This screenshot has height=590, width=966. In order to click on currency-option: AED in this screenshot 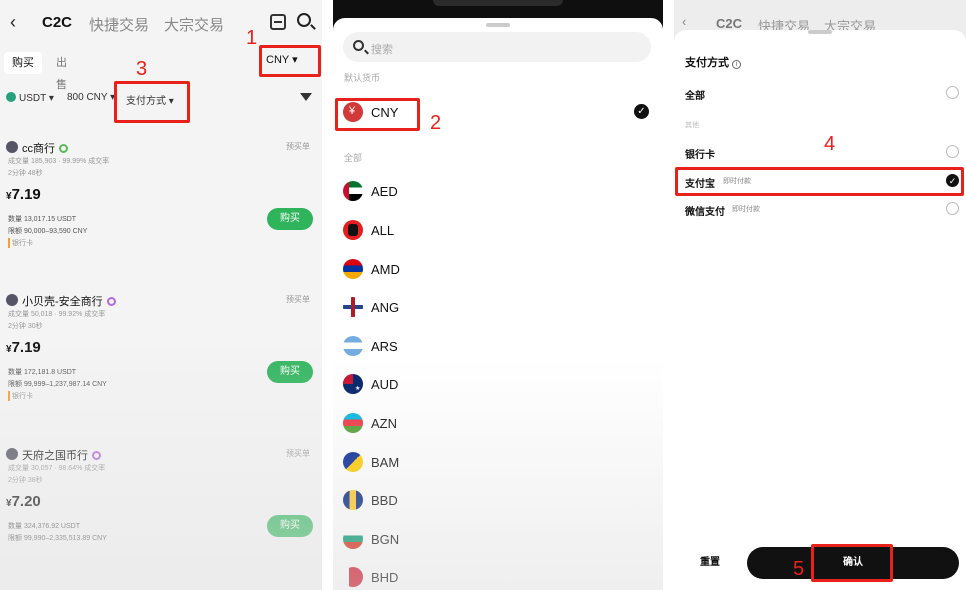, I will do `click(498, 192)`.